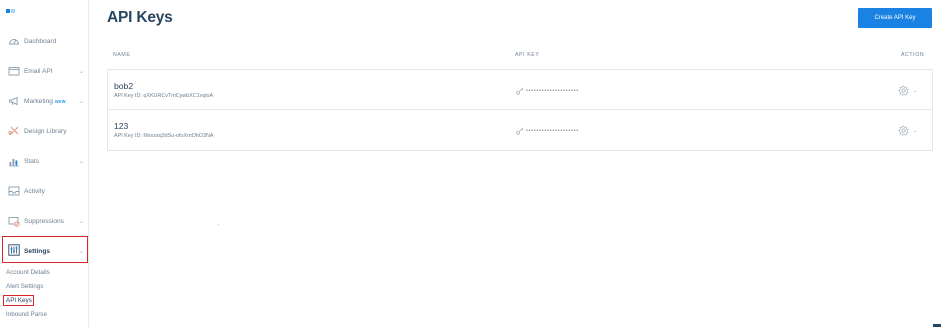 Image resolution: width=941 pixels, height=327 pixels. Describe the element at coordinates (14, 131) in the screenshot. I see `brush-icon` at that location.